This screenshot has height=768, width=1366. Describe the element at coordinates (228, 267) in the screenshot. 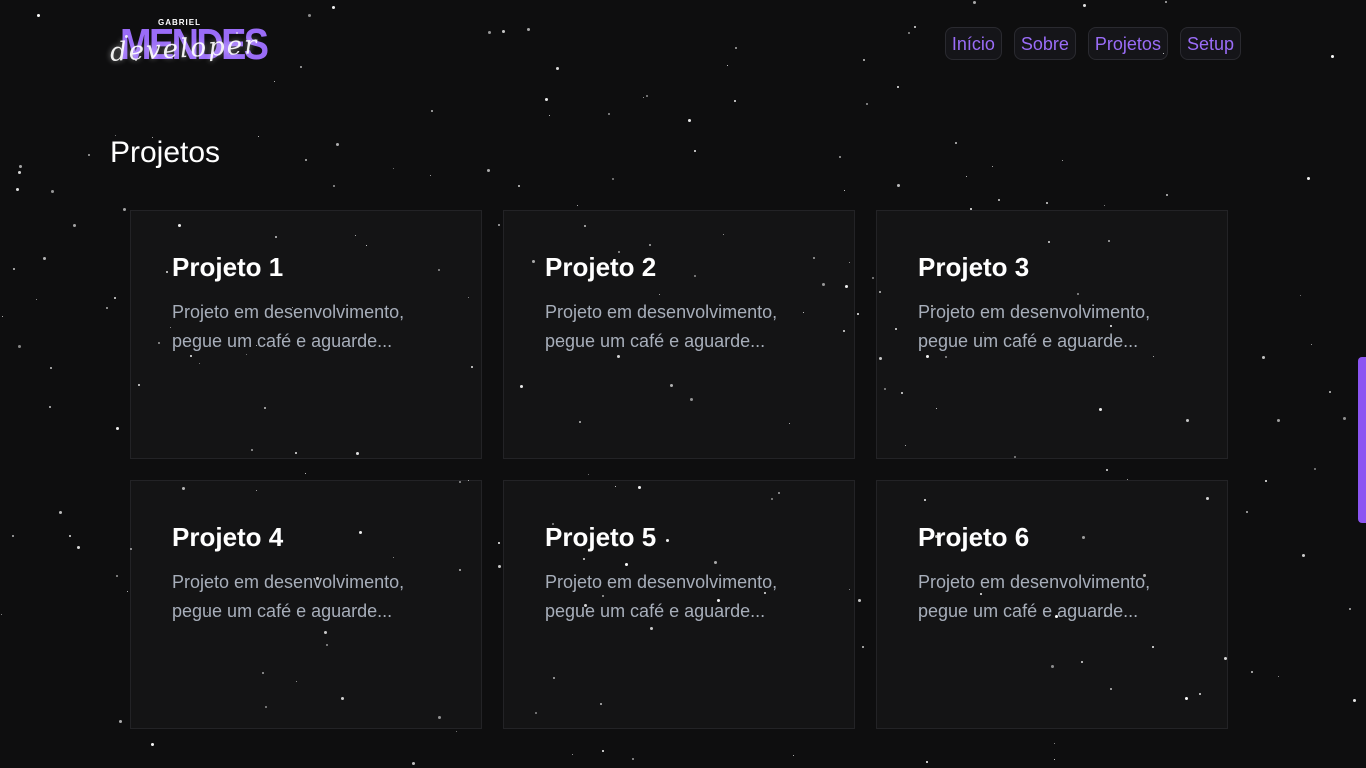

I see `project-title: Projeto 1` at that location.